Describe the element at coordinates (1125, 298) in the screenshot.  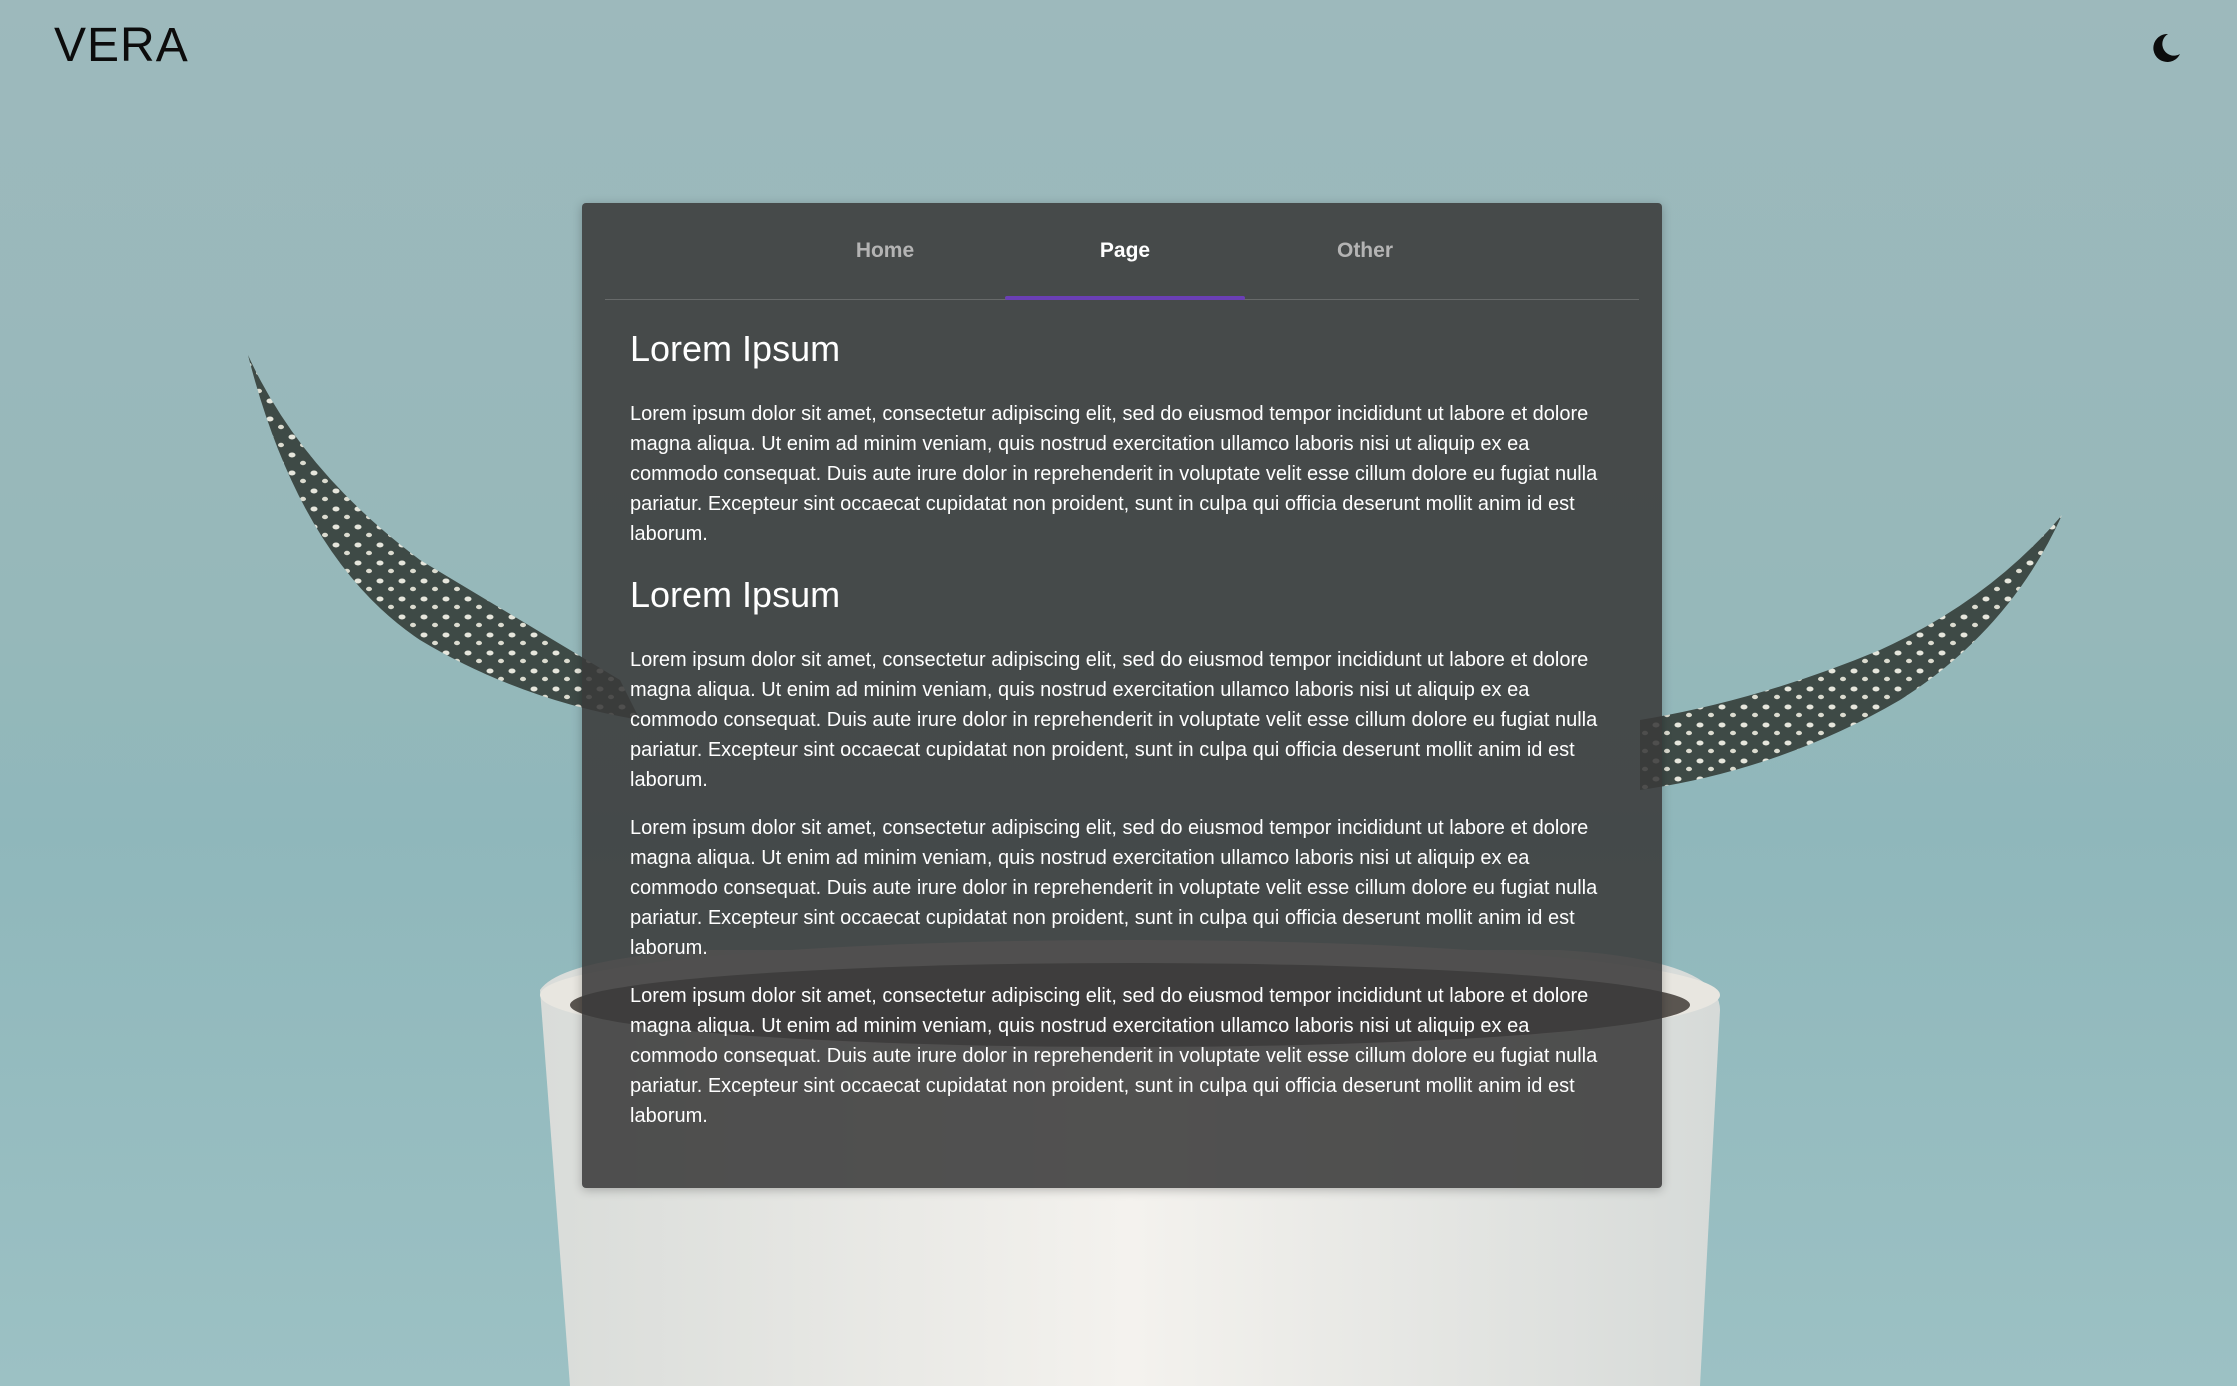
I see `active-tab-indicator` at that location.